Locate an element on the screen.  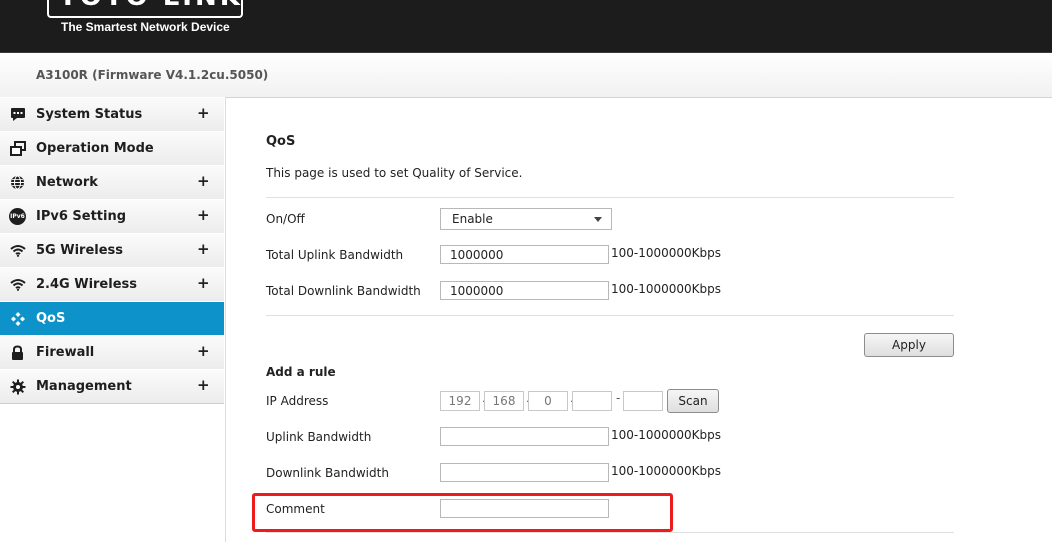
ip-octet-3-input: 0 is located at coordinates (548, 401).